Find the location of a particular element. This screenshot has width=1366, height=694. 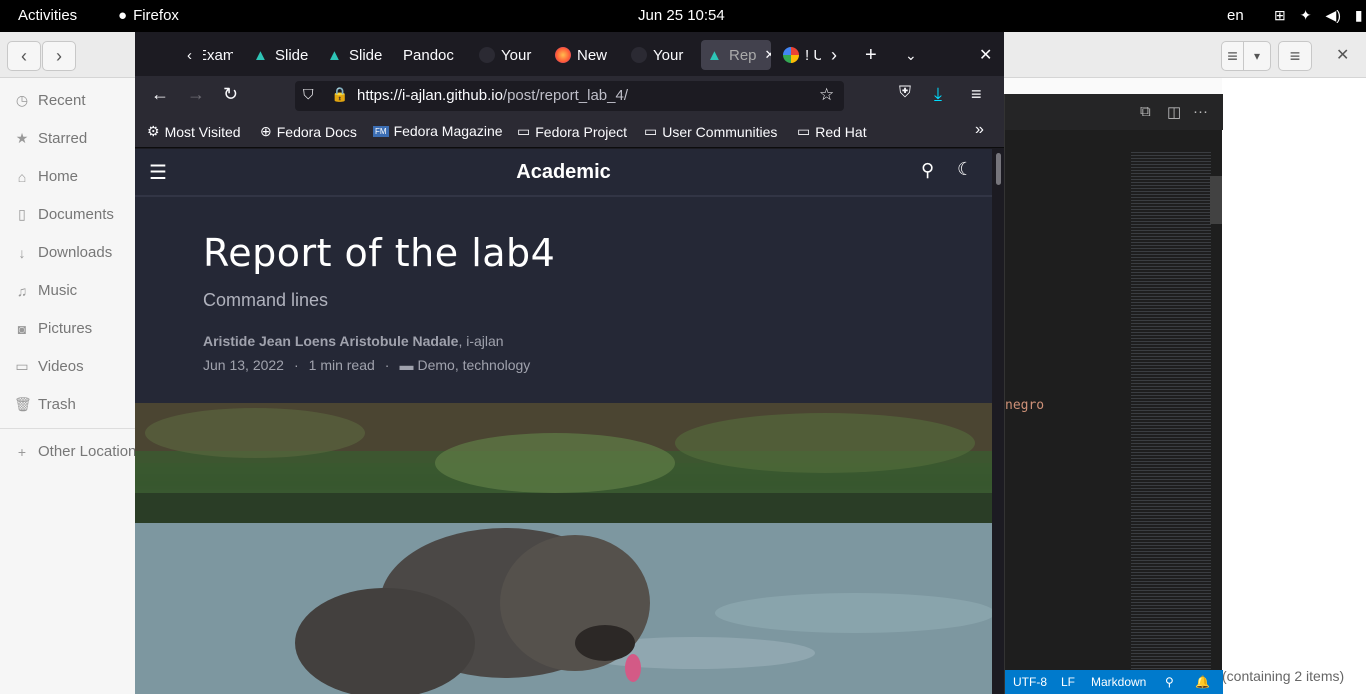

home-icon: ⌂ is located at coordinates (22, 176).